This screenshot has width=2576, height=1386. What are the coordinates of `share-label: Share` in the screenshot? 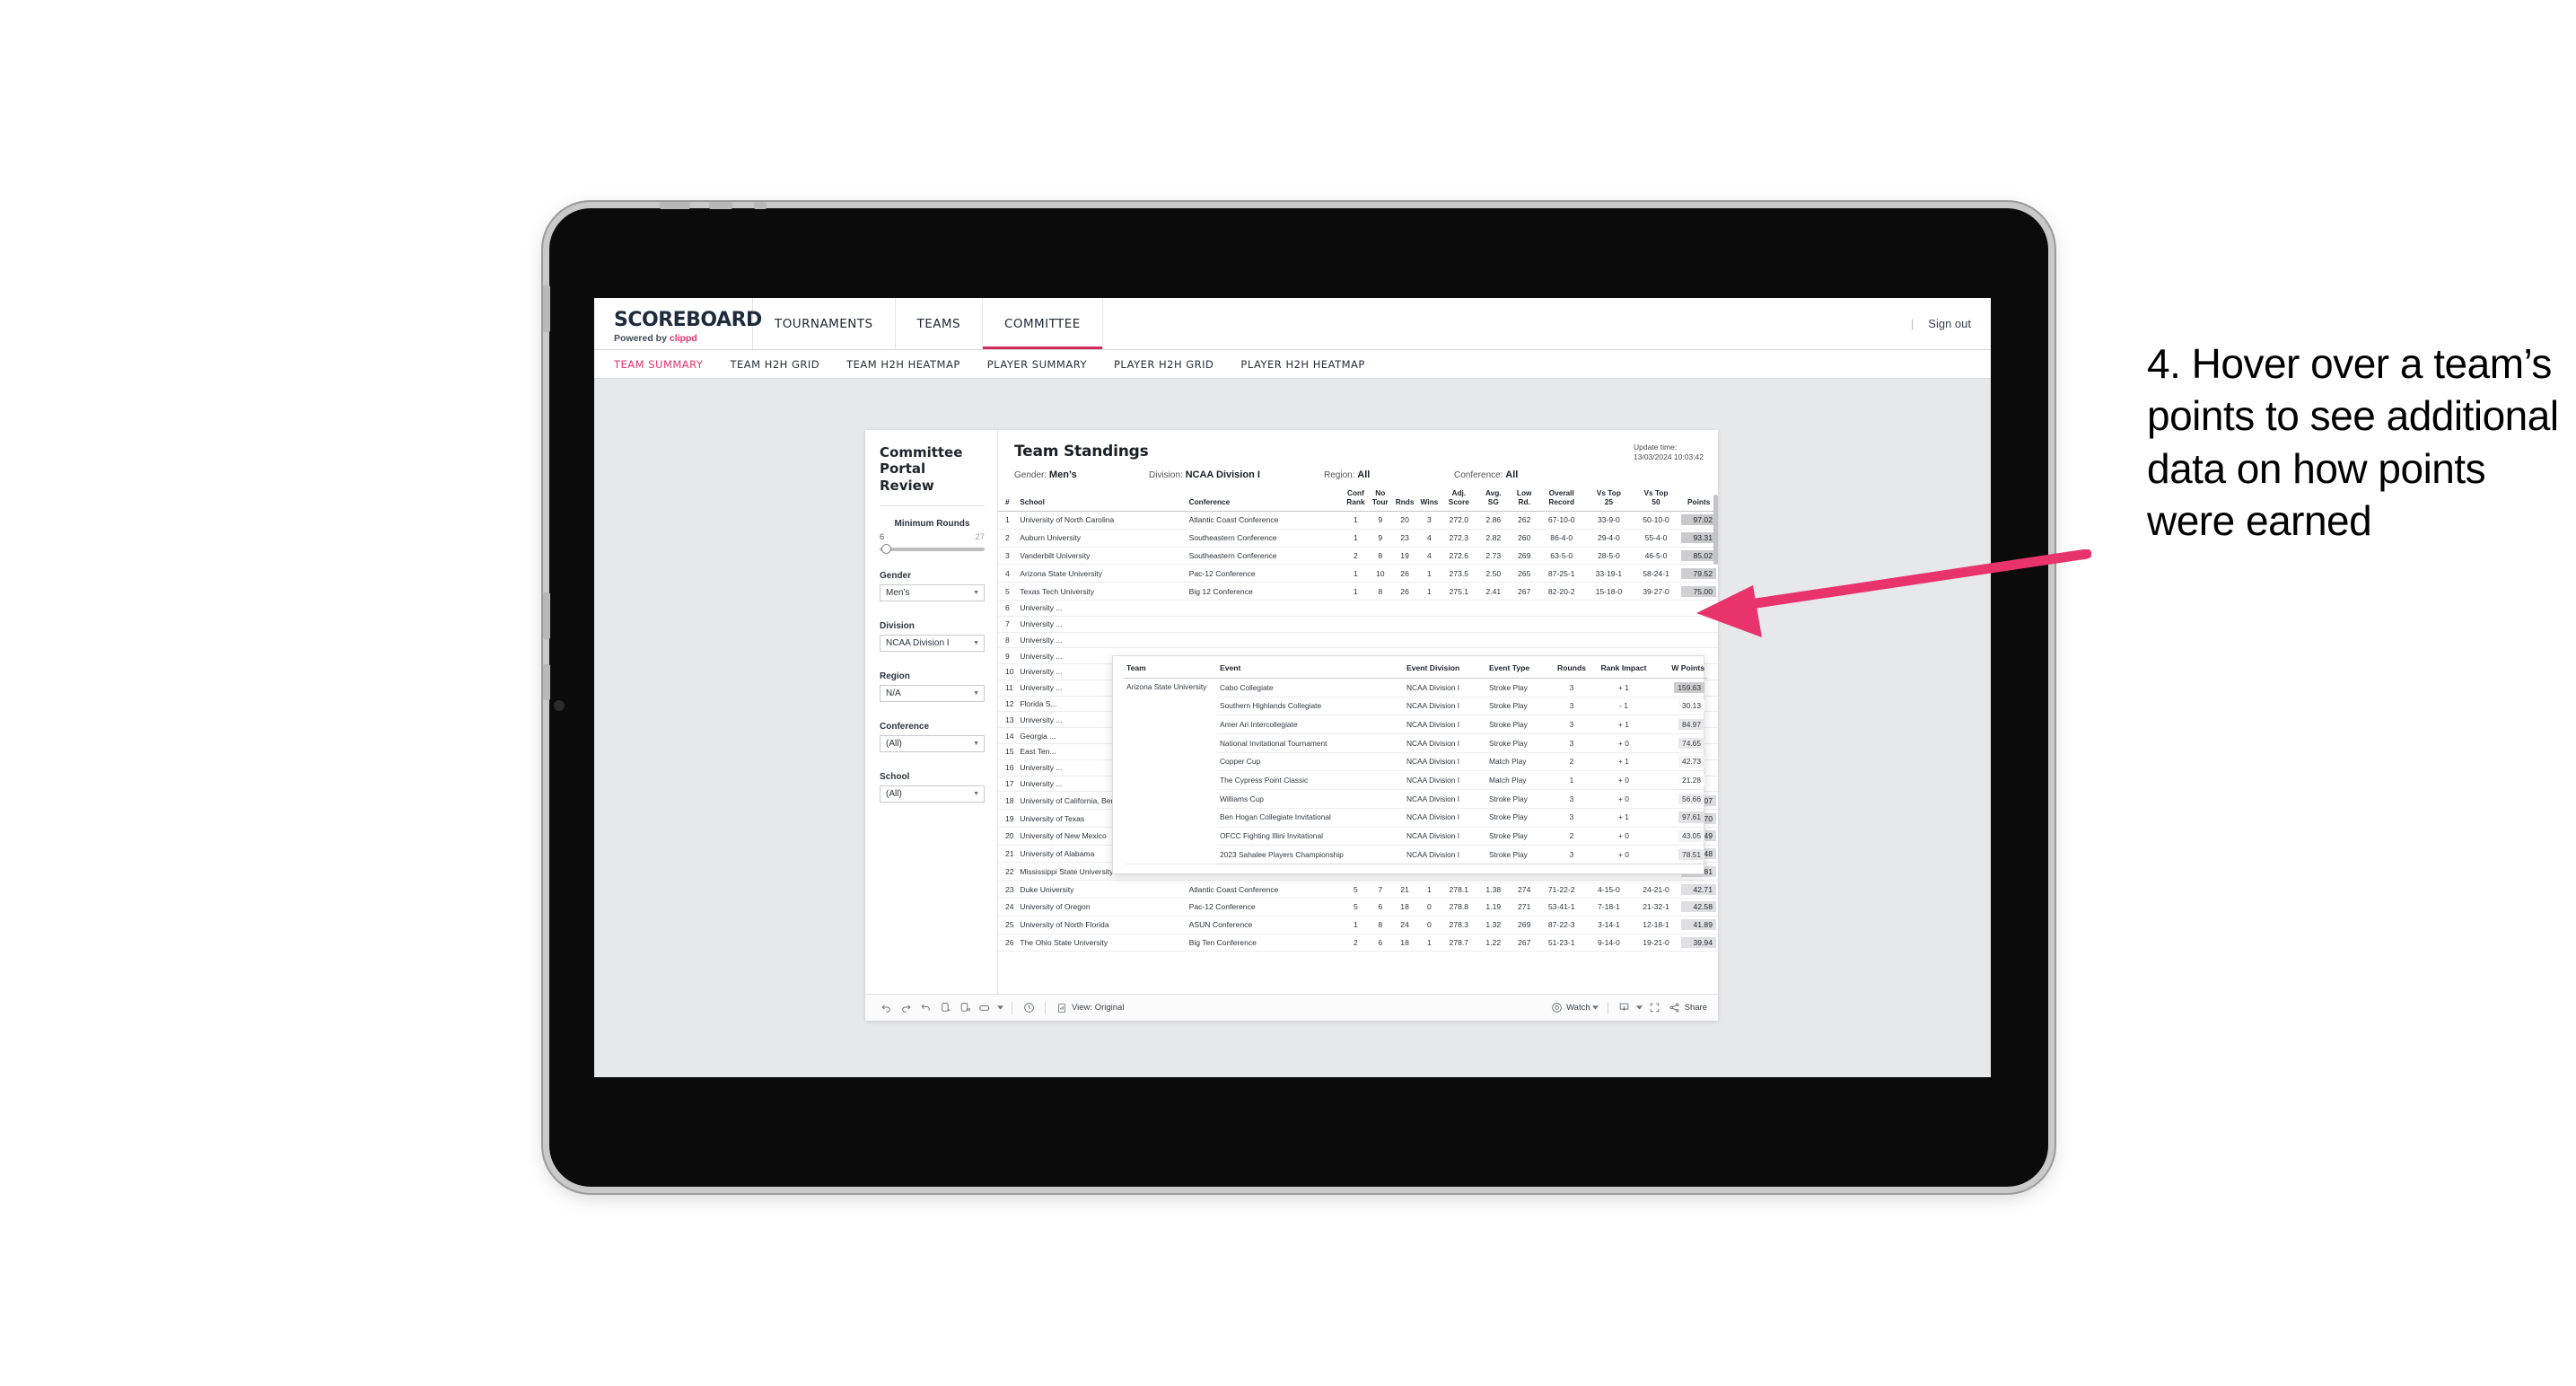 It's located at (1696, 1008).